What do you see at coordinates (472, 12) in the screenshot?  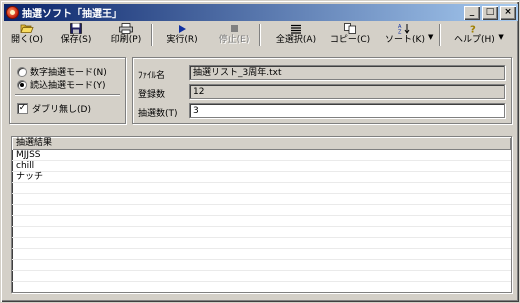 I see `minimize-button: _` at bounding box center [472, 12].